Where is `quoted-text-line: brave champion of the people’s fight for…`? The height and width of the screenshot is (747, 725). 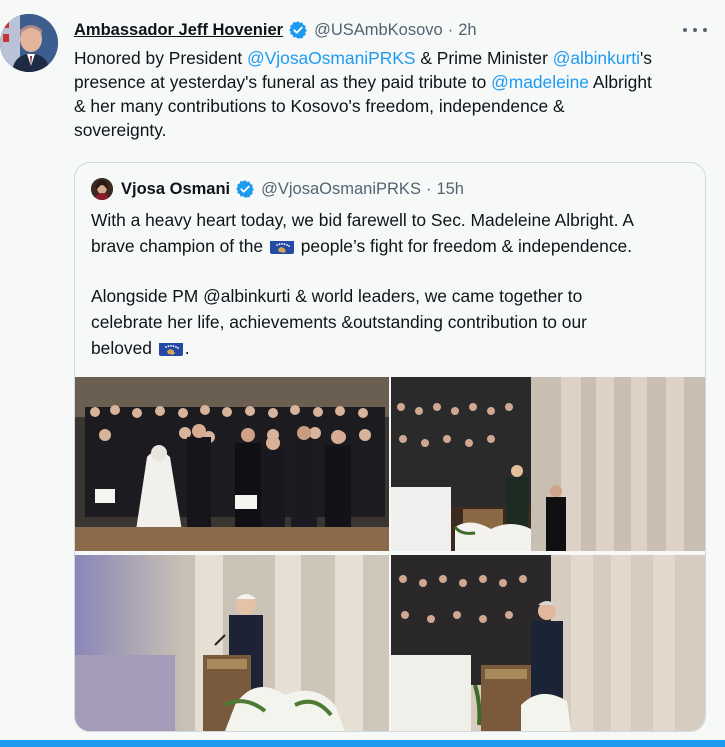 quoted-text-line: brave champion of the people’s fight for… is located at coordinates (391, 246).